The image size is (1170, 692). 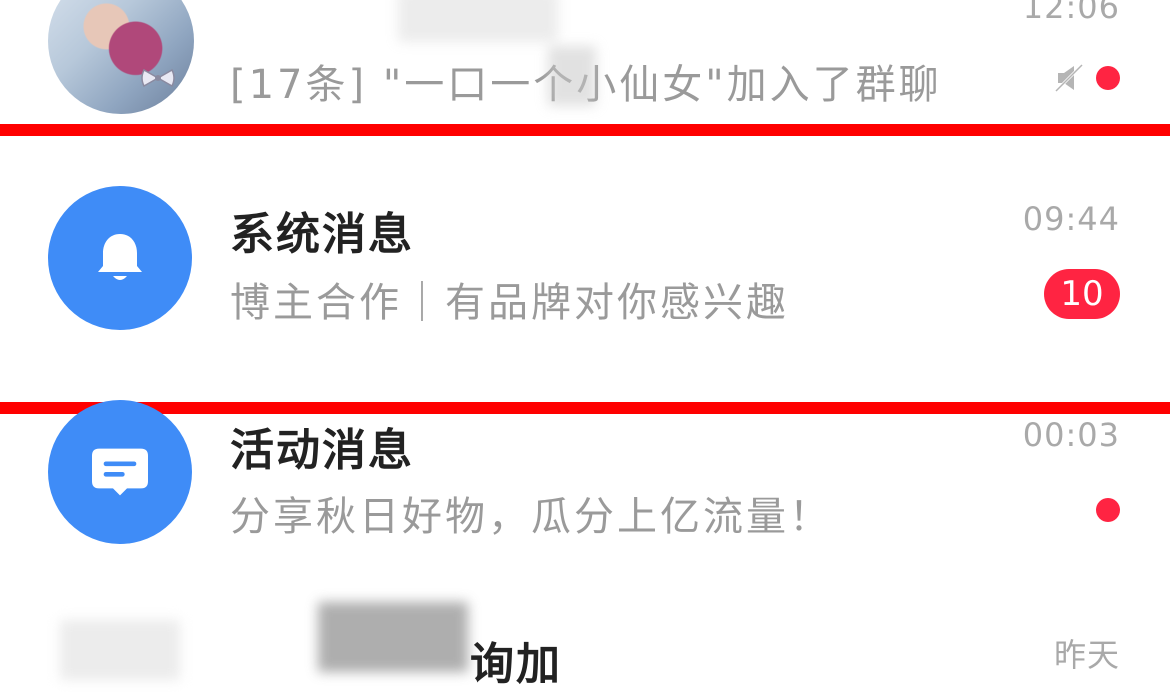 What do you see at coordinates (158, 78) in the screenshot?
I see `bow-icon` at bounding box center [158, 78].